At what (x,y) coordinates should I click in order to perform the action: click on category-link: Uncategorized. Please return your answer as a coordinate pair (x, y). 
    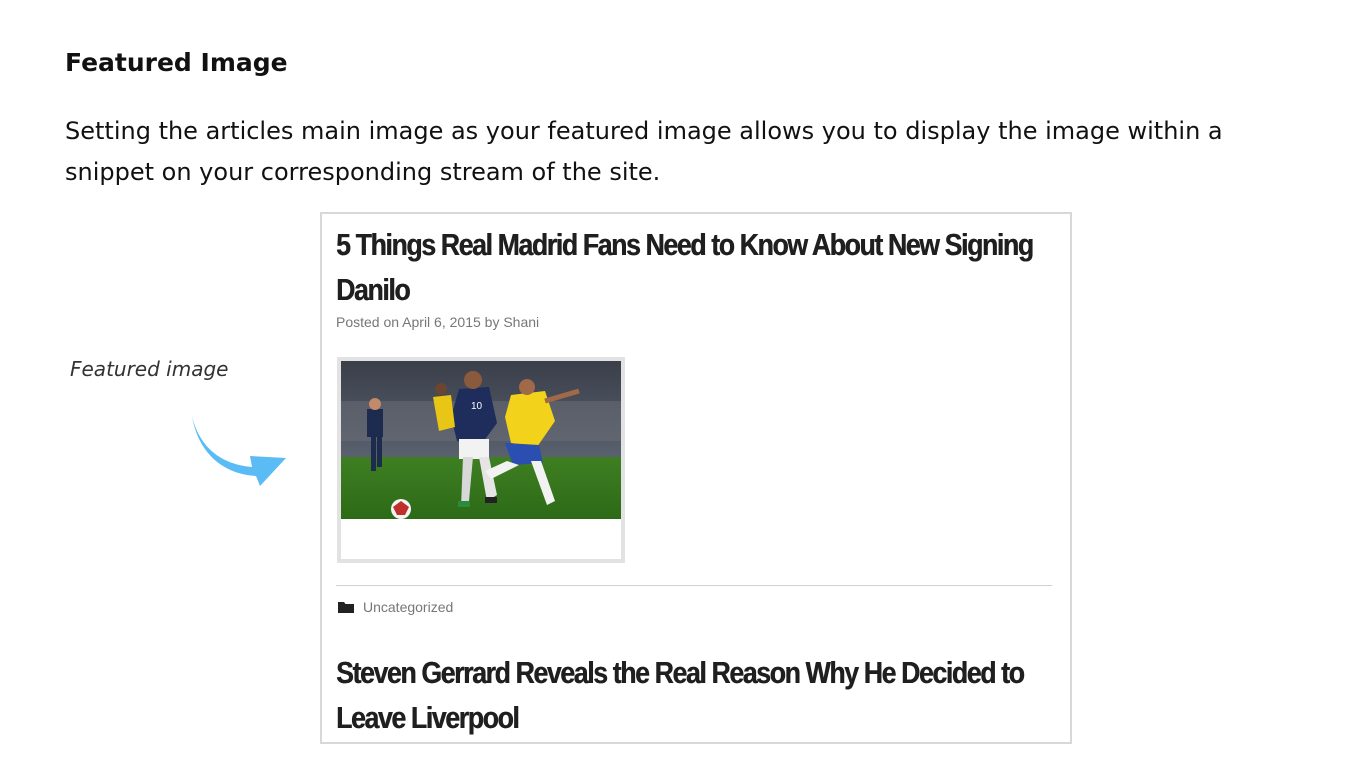
    Looking at the image, I should click on (395, 607).